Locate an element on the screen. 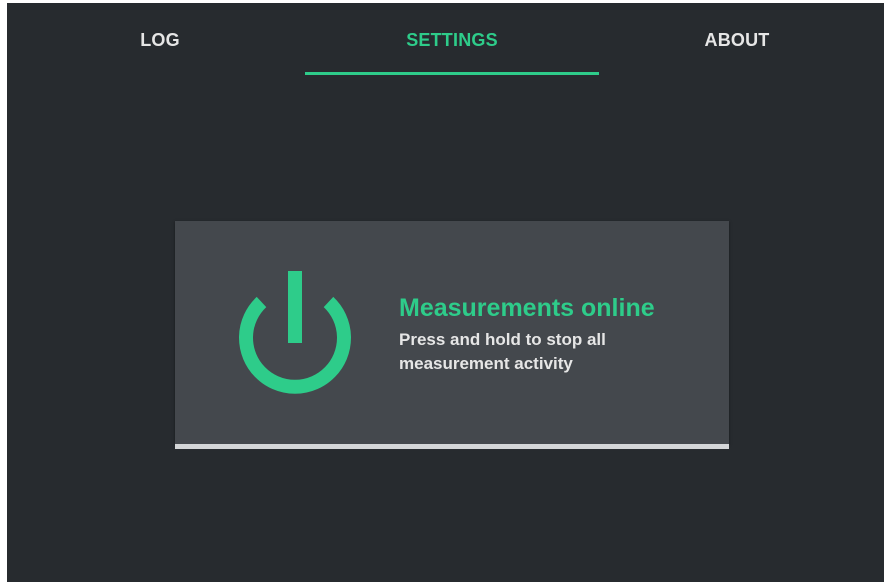 The image size is (887, 585). tab-about-label: ABOUT is located at coordinates (737, 40).